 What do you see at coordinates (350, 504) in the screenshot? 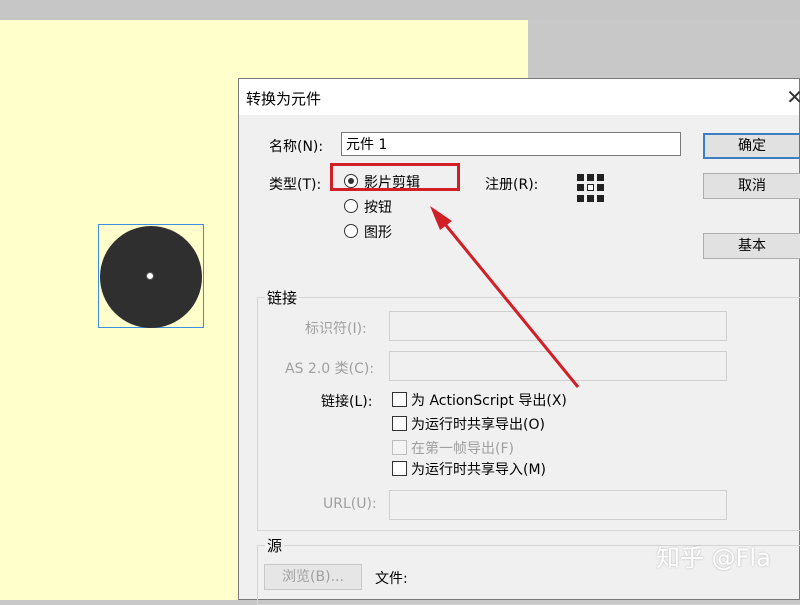
I see `url-label: URL(U):` at bounding box center [350, 504].